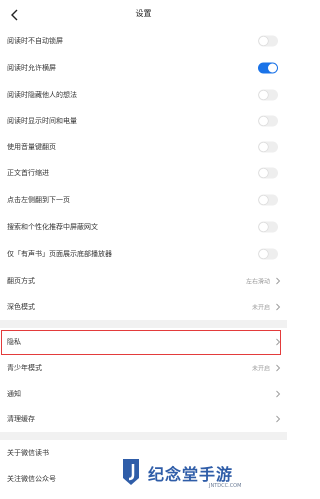 The image size is (320, 499). Describe the element at coordinates (143, 419) in the screenshot. I see `setting-row-clear-cache: 清理缓存` at that location.